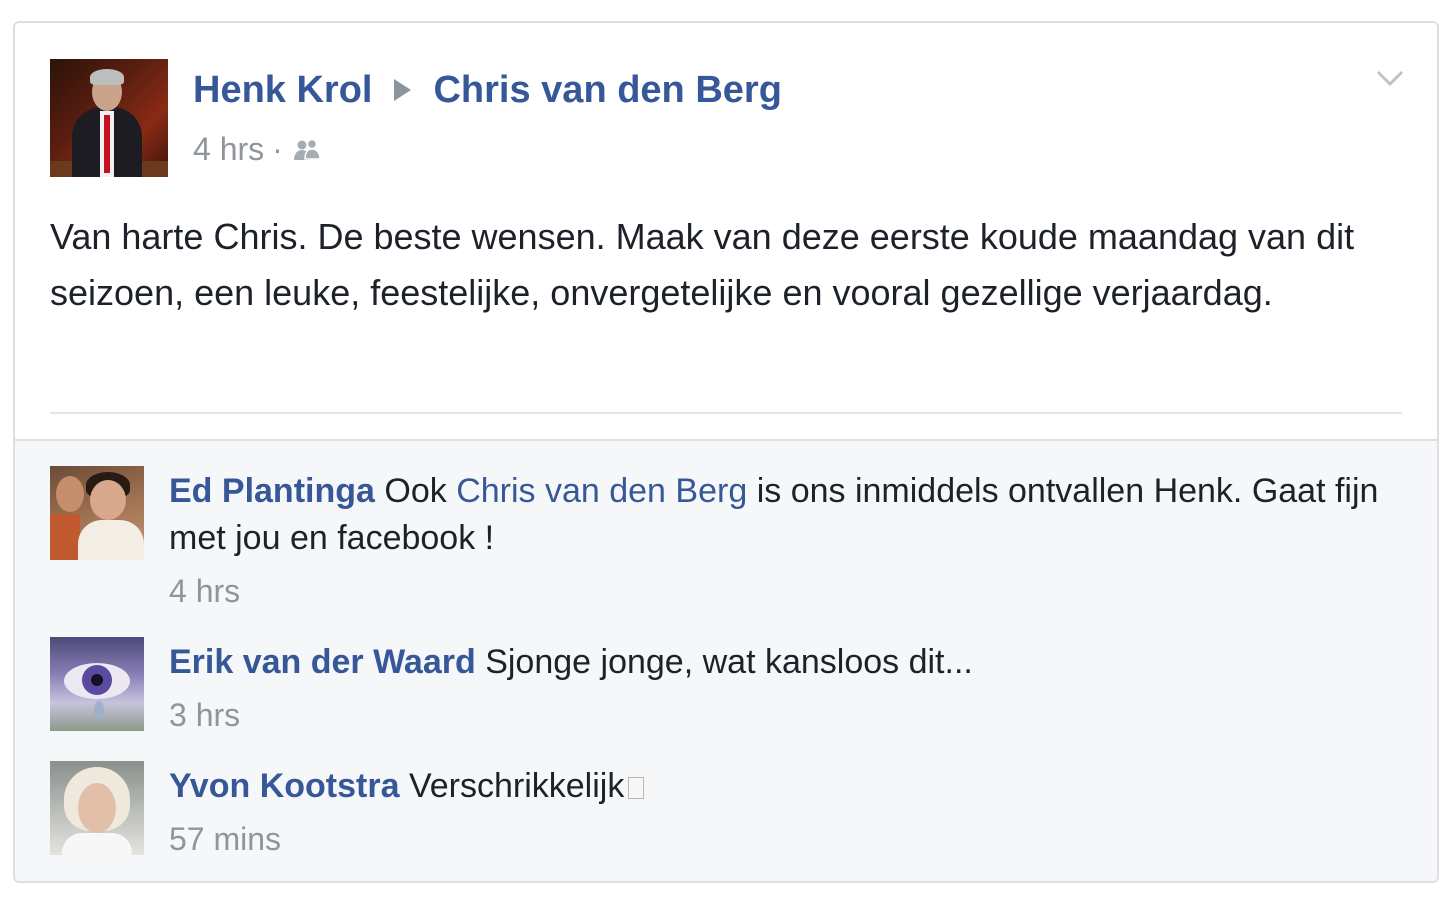 The width and height of the screenshot is (1456, 900). What do you see at coordinates (322, 662) in the screenshot?
I see `comment-author-link: Erik van der Waard` at bounding box center [322, 662].